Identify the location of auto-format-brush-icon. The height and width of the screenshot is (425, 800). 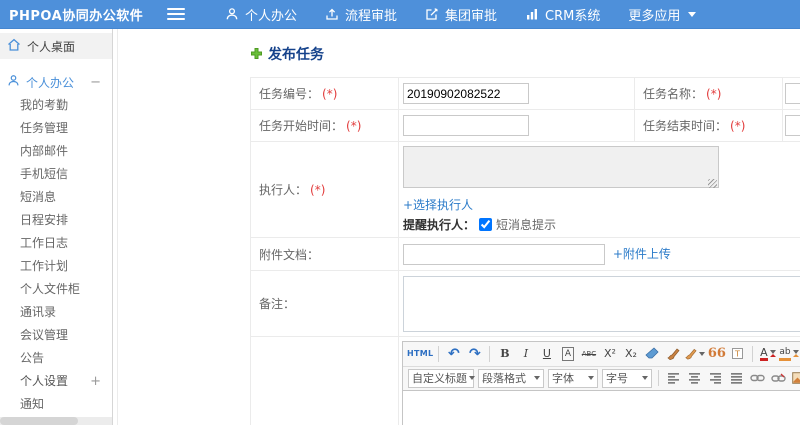
(695, 353).